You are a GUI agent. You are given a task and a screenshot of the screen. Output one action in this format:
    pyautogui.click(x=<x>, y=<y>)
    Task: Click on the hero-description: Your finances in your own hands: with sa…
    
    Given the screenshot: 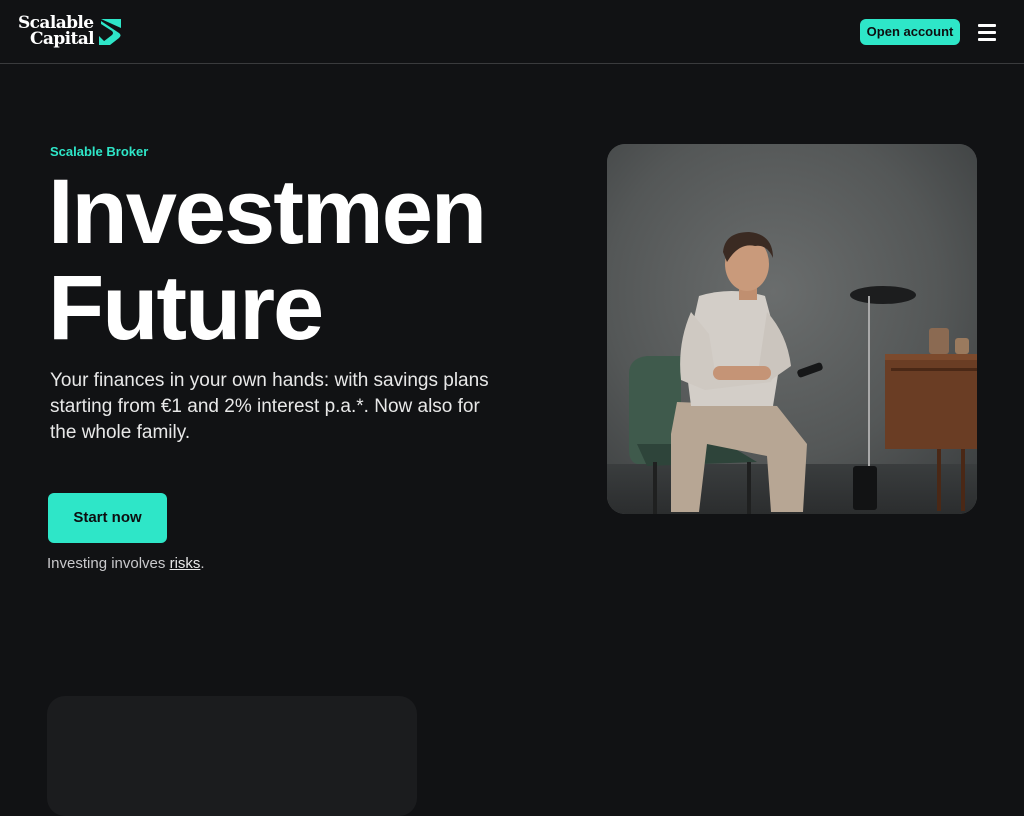 What is the action you would take?
    pyautogui.click(x=269, y=406)
    